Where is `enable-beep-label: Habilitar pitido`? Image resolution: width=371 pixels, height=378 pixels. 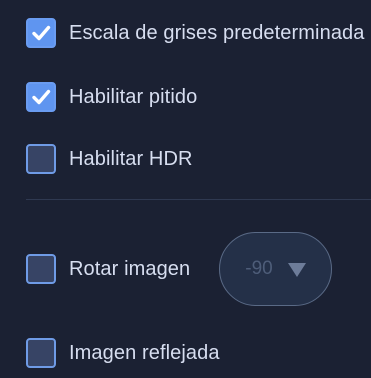 enable-beep-label: Habilitar pitido is located at coordinates (133, 96).